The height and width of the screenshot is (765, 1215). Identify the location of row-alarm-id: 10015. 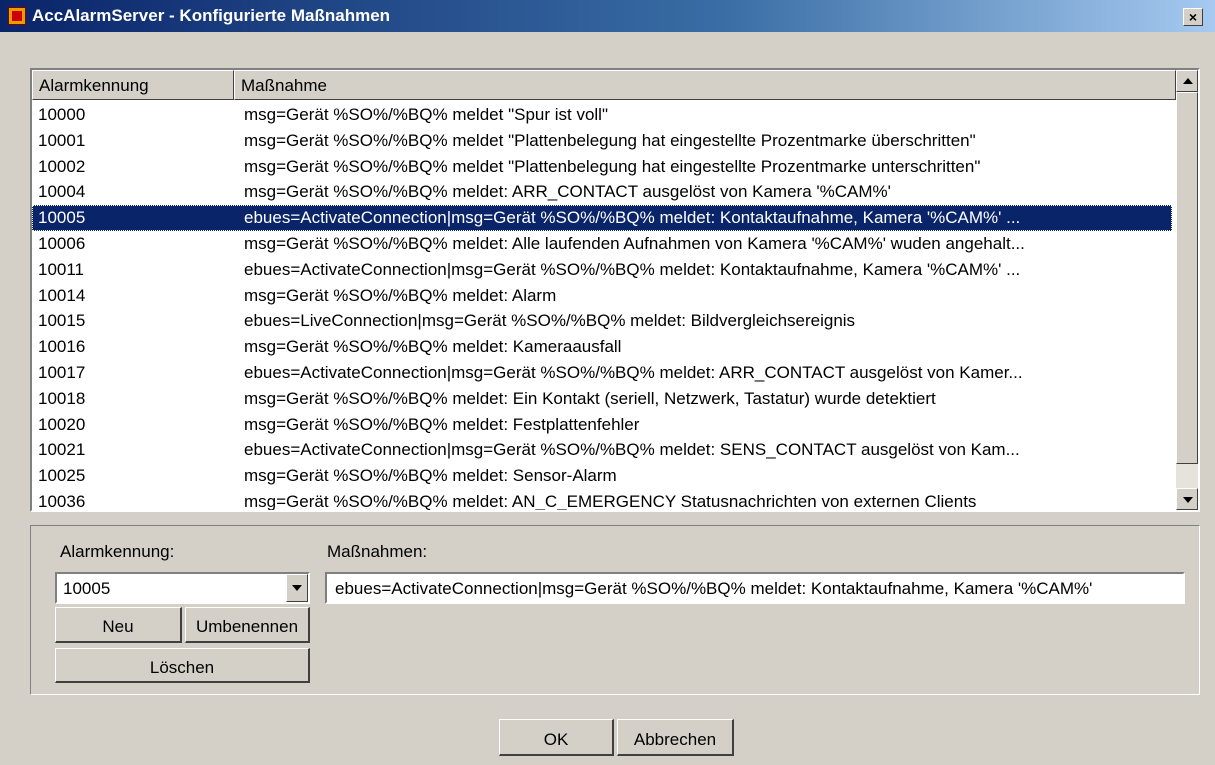
(62, 321).